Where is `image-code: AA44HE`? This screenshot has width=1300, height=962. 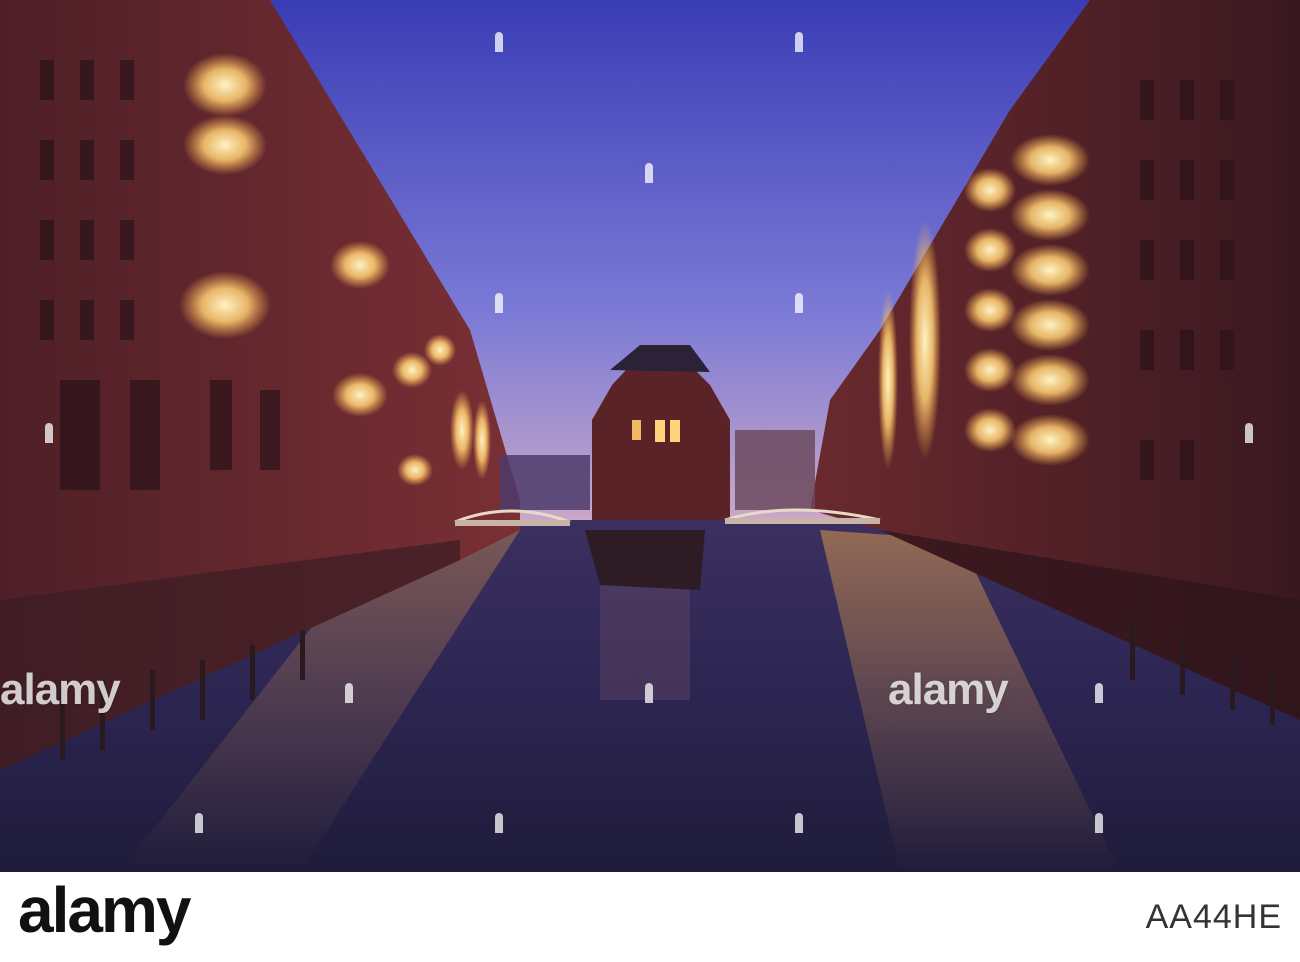 image-code: AA44HE is located at coordinates (1213, 917).